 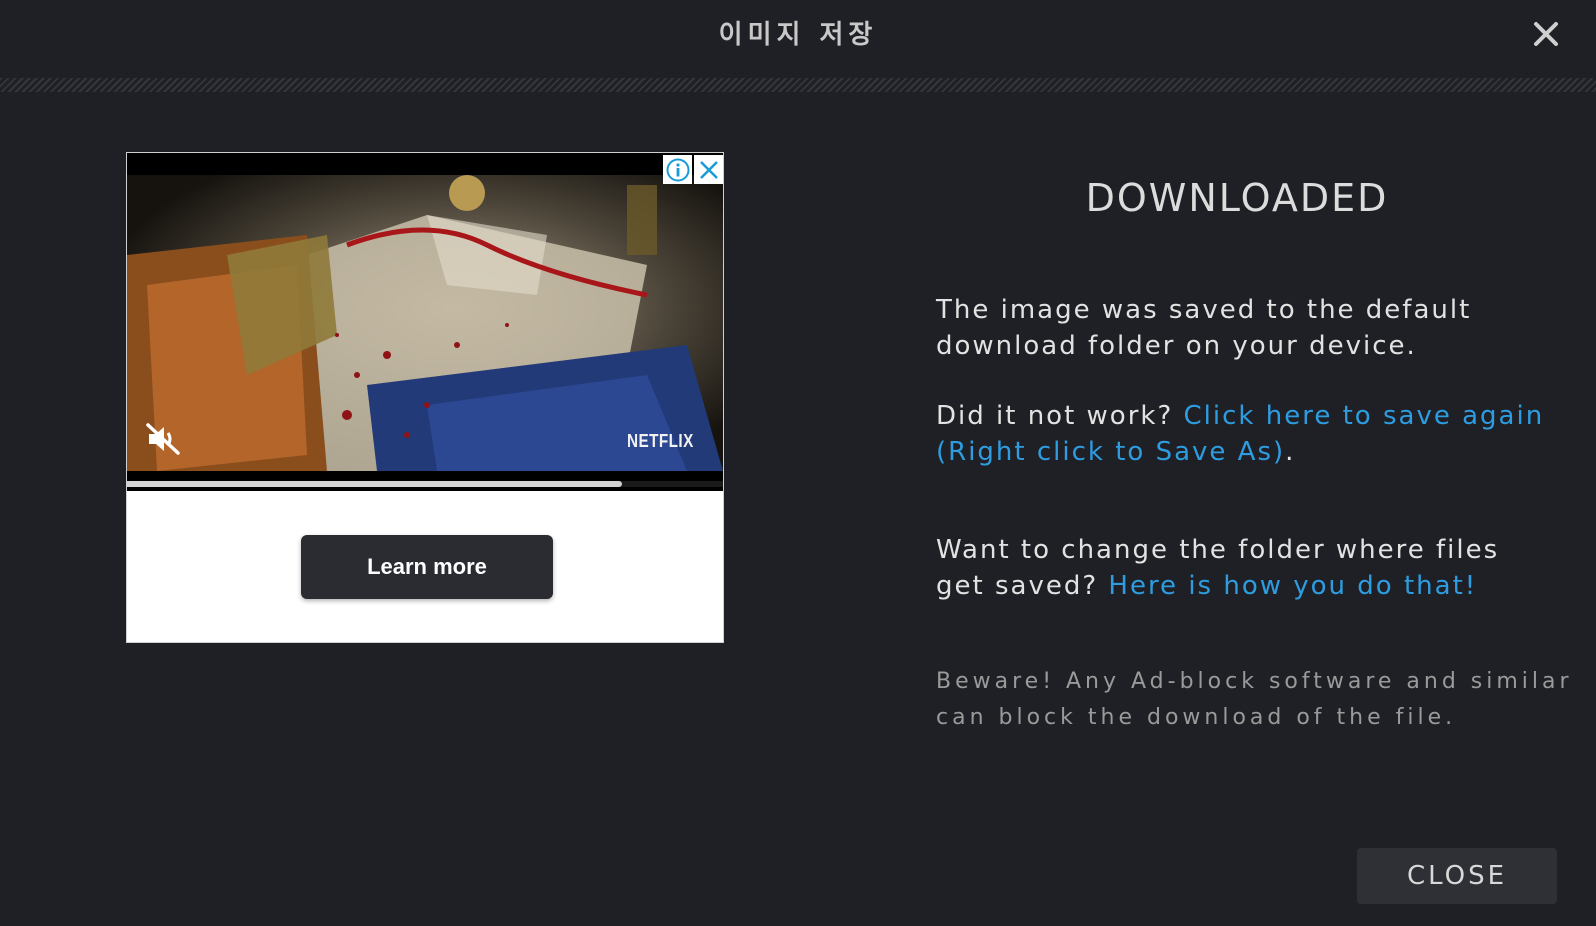 I want to click on close-button: CLOSE, so click(x=1457, y=876).